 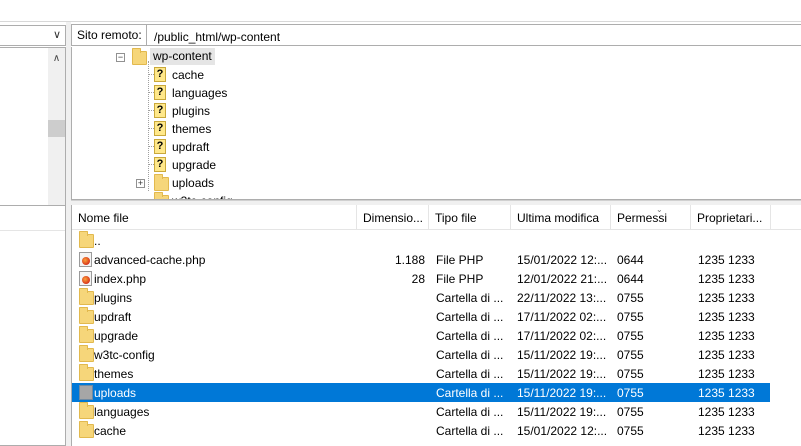 I want to click on sort-indicator-icon: ⌄, so click(x=659, y=209).